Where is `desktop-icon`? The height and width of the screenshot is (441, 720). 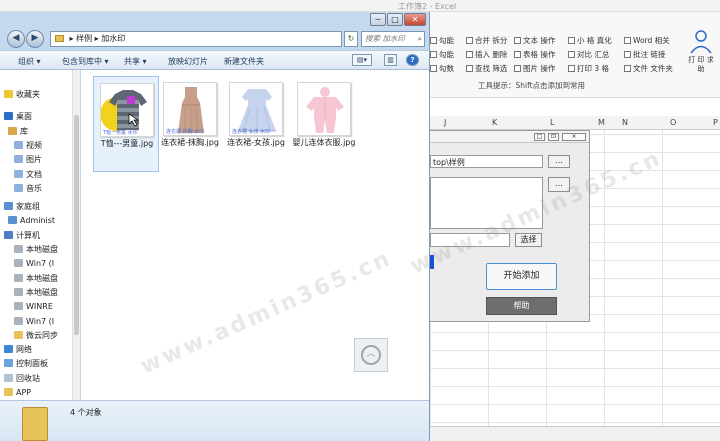 desktop-icon is located at coordinates (8, 116).